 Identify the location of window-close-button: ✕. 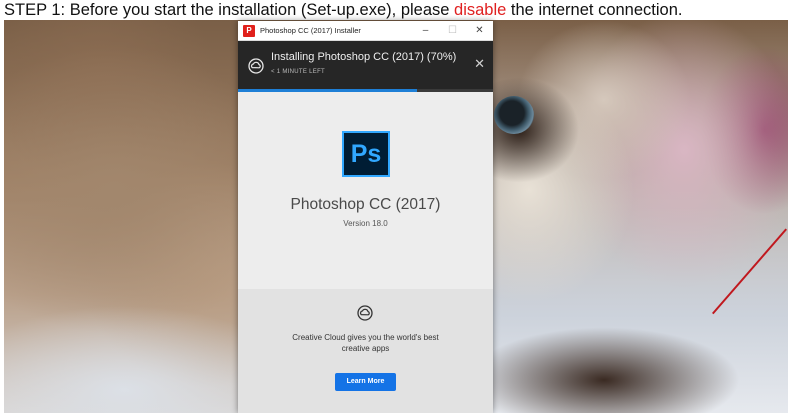
(479, 31).